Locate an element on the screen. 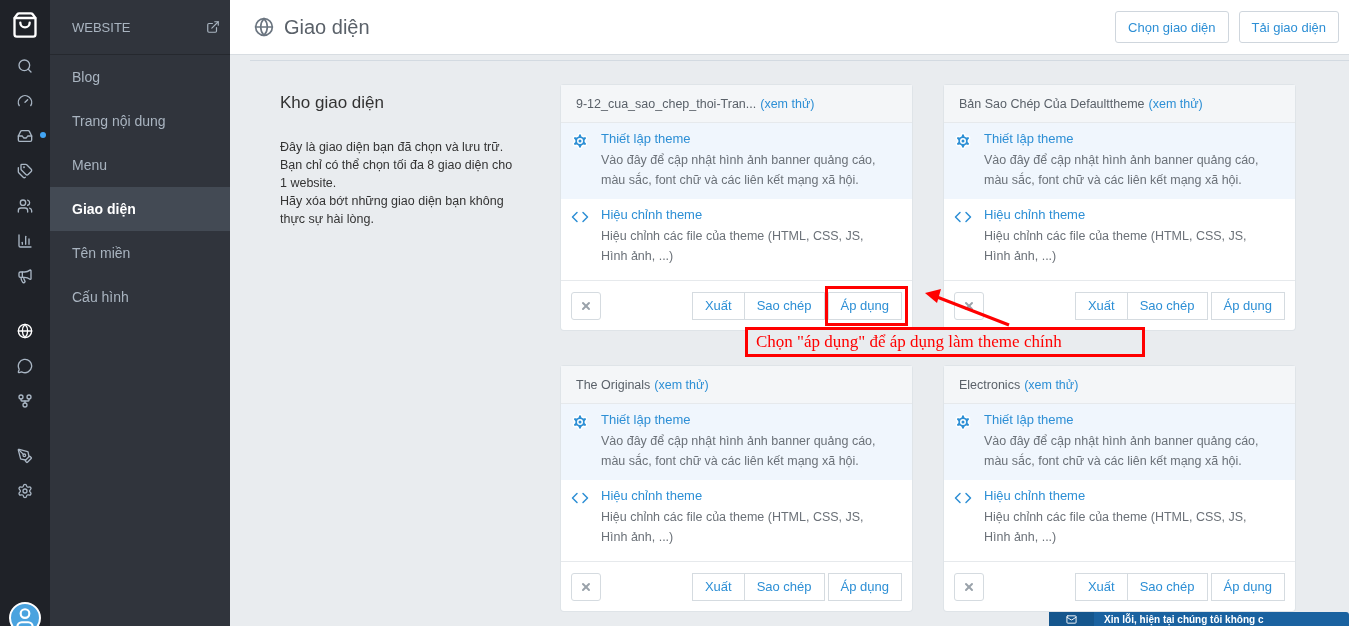 Image resolution: width=1349 pixels, height=626 pixels. nav-item: Menu is located at coordinates (140, 165).